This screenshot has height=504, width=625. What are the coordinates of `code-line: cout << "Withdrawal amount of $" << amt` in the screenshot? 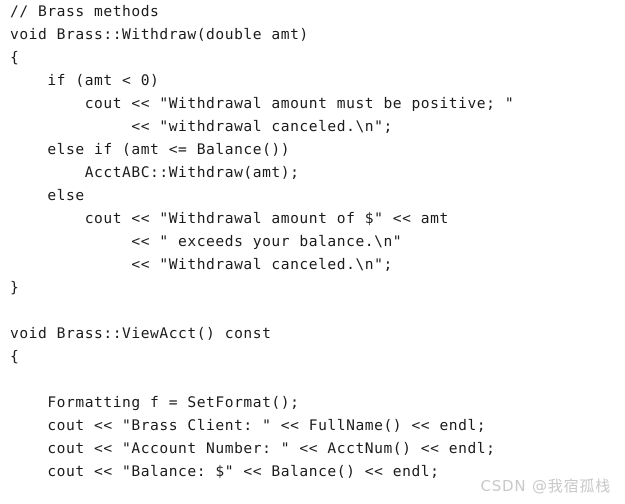 It's located at (229, 218).